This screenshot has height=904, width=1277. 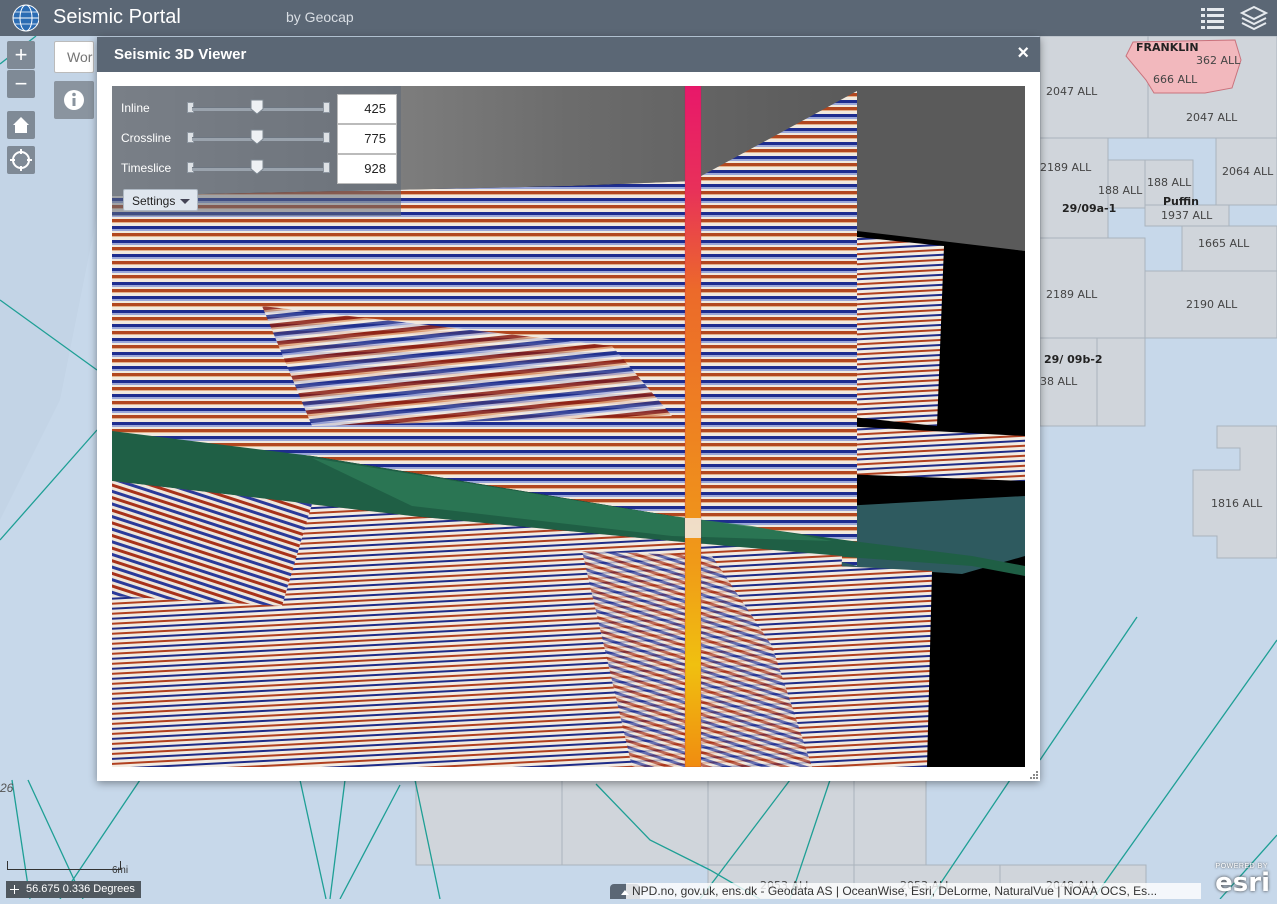 What do you see at coordinates (21, 84) in the screenshot?
I see `zoom-out-button: −` at bounding box center [21, 84].